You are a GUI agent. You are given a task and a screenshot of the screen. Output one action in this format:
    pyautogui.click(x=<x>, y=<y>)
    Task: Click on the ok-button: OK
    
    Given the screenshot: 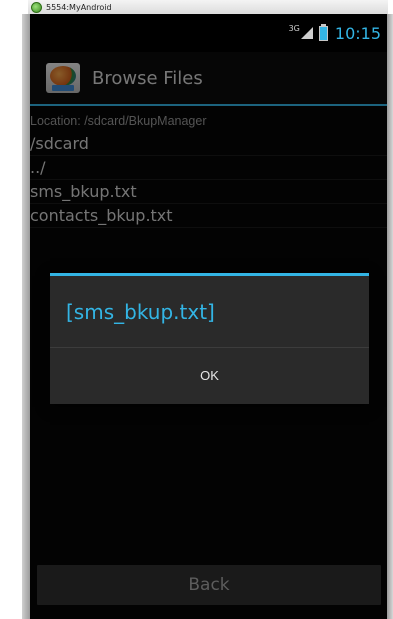 What is the action you would take?
    pyautogui.click(x=209, y=375)
    